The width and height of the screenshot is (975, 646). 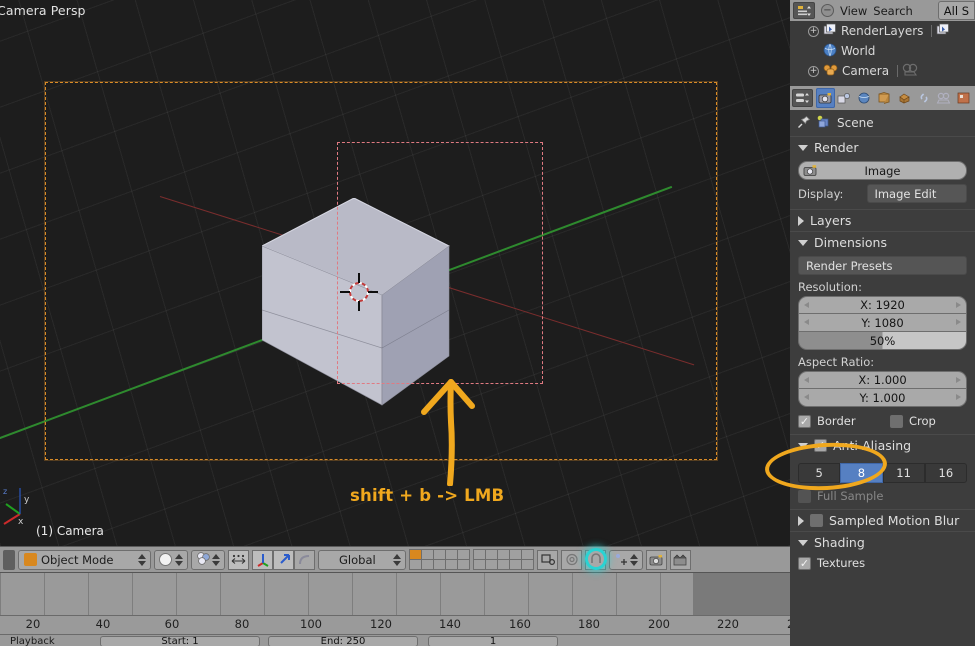 What do you see at coordinates (910, 71) in the screenshot?
I see `camera-data-icon` at bounding box center [910, 71].